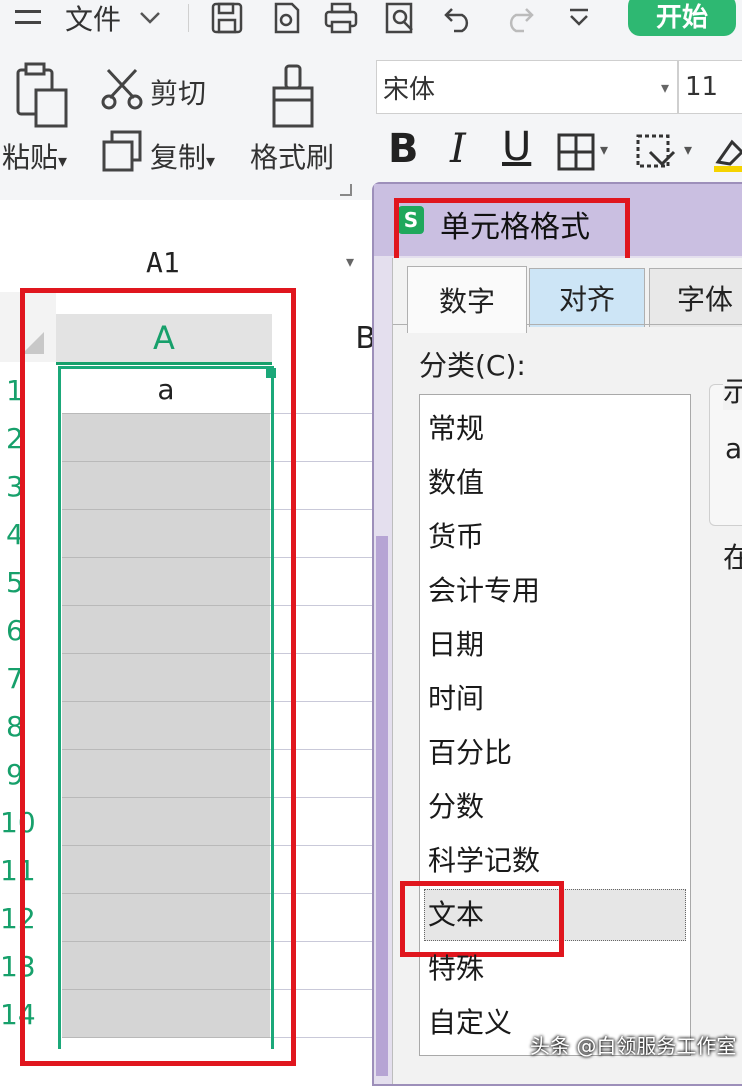  I want to click on scissors-icon, so click(122, 88).